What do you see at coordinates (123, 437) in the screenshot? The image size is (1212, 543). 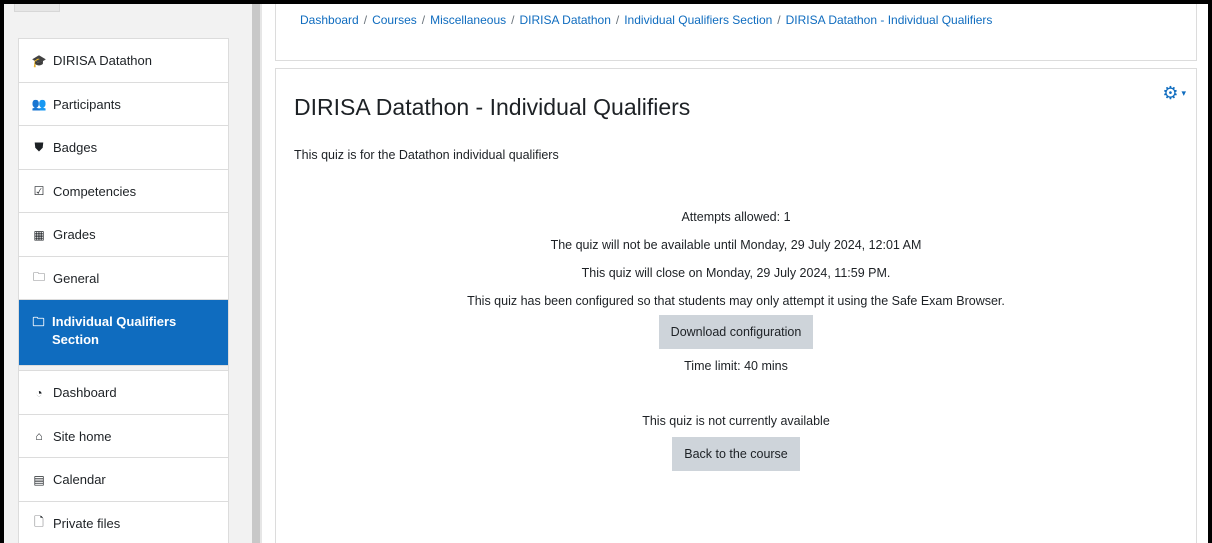 I see `sidebar-item-site-home: ⌂ Site home` at bounding box center [123, 437].